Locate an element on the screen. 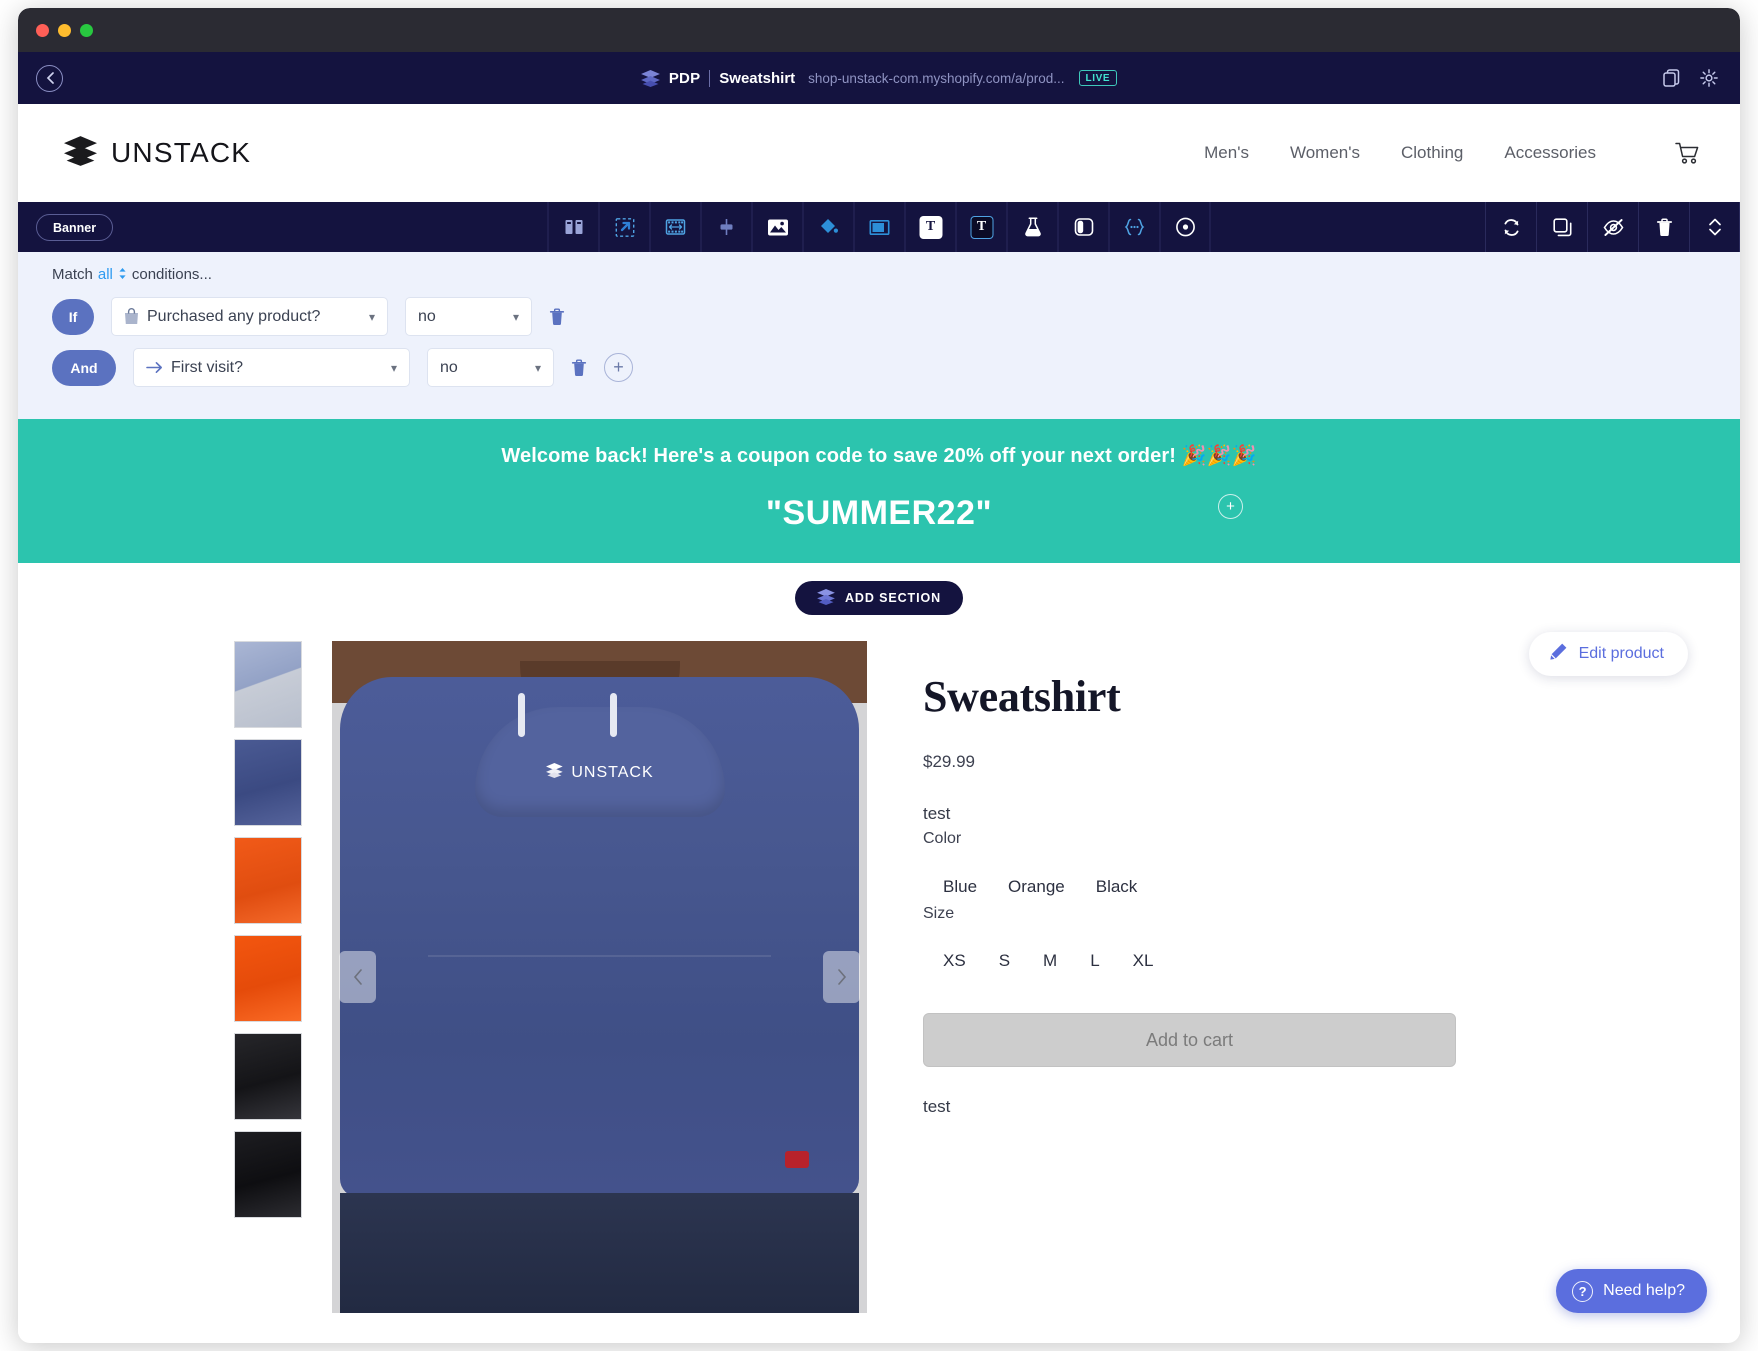 The image size is (1758, 1351). gallery-prev-button is located at coordinates (357, 977).